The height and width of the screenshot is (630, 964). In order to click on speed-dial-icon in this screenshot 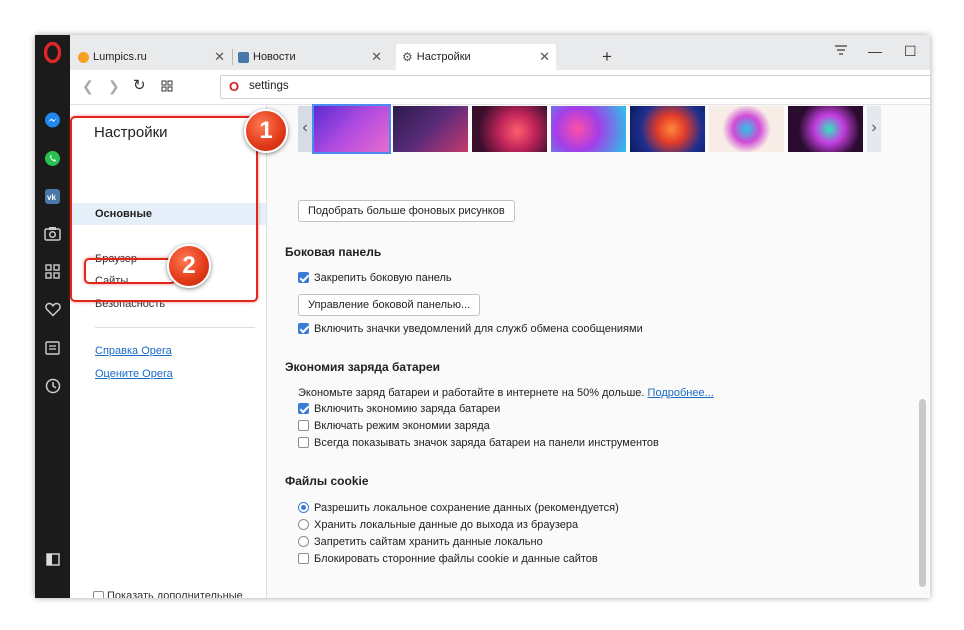, I will do `click(52, 271)`.